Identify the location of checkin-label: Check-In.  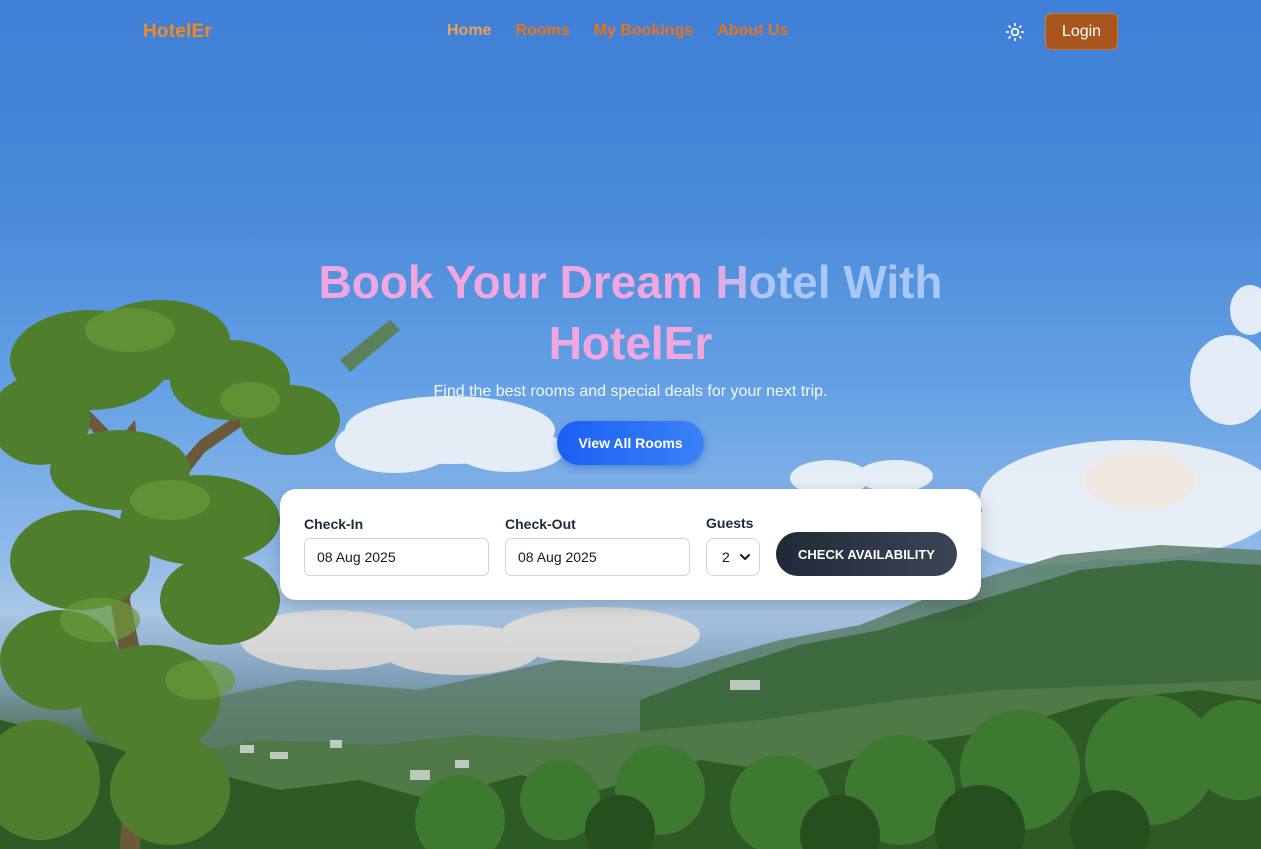
(334, 524).